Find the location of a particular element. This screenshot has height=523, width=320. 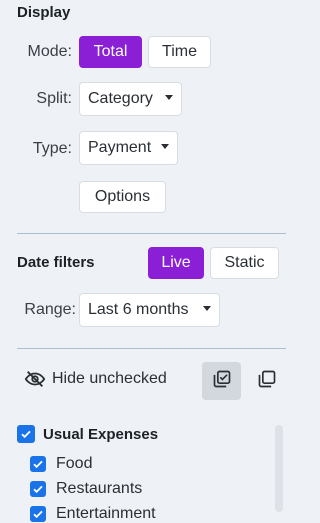

hide-unchecked-toggle: Hide unchecked is located at coordinates (95, 379).